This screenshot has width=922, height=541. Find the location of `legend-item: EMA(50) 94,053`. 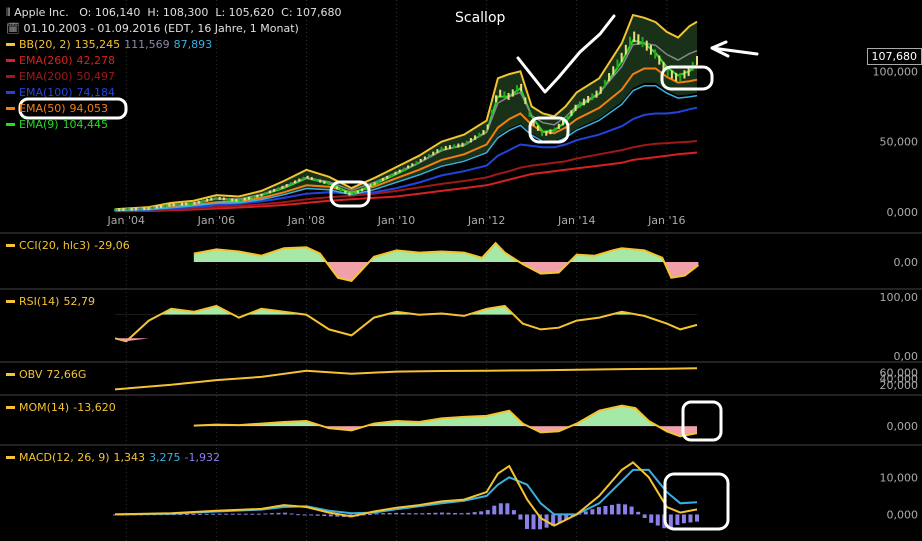

legend-item: EMA(50) 94,053 is located at coordinates (57, 108).